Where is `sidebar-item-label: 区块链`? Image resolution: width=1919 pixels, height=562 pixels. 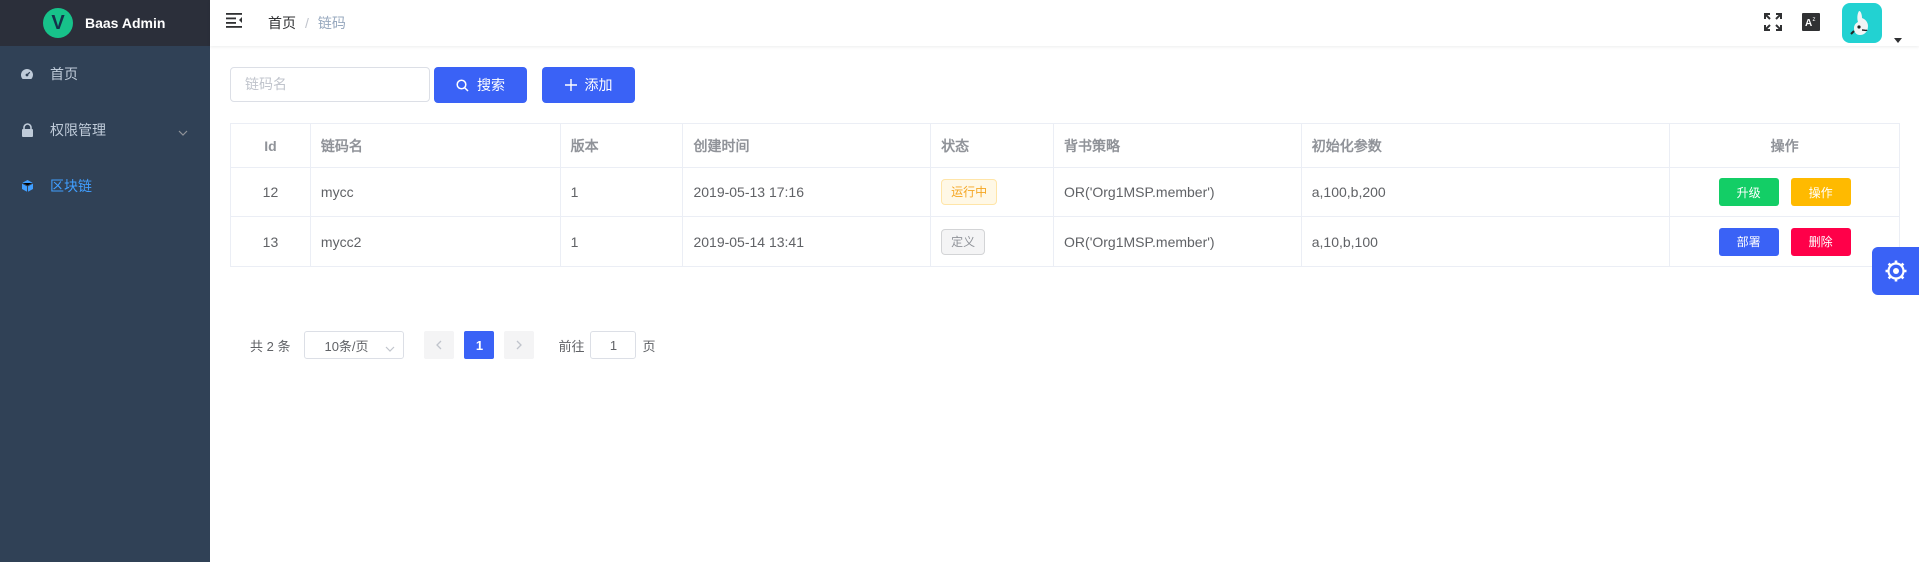
sidebar-item-label: 区块链 is located at coordinates (71, 187).